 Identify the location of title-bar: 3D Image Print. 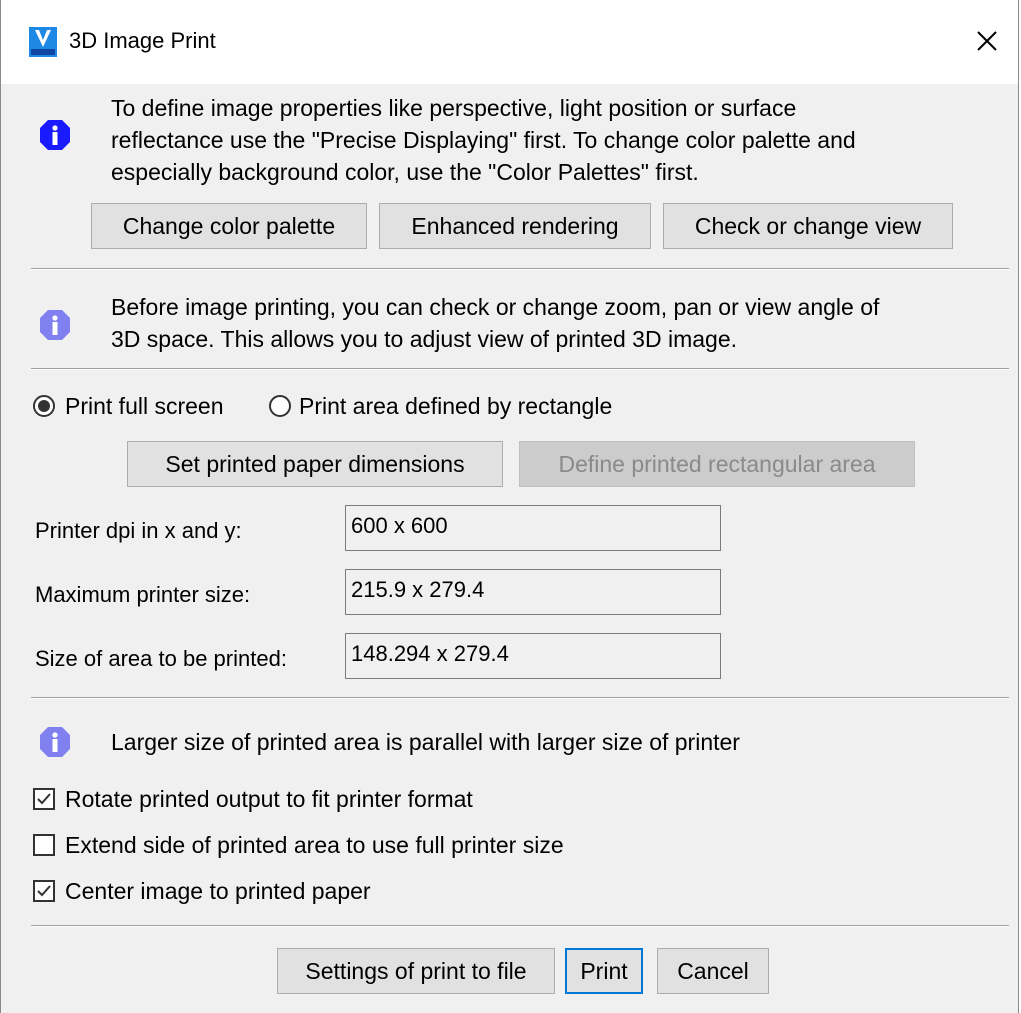
(509, 42).